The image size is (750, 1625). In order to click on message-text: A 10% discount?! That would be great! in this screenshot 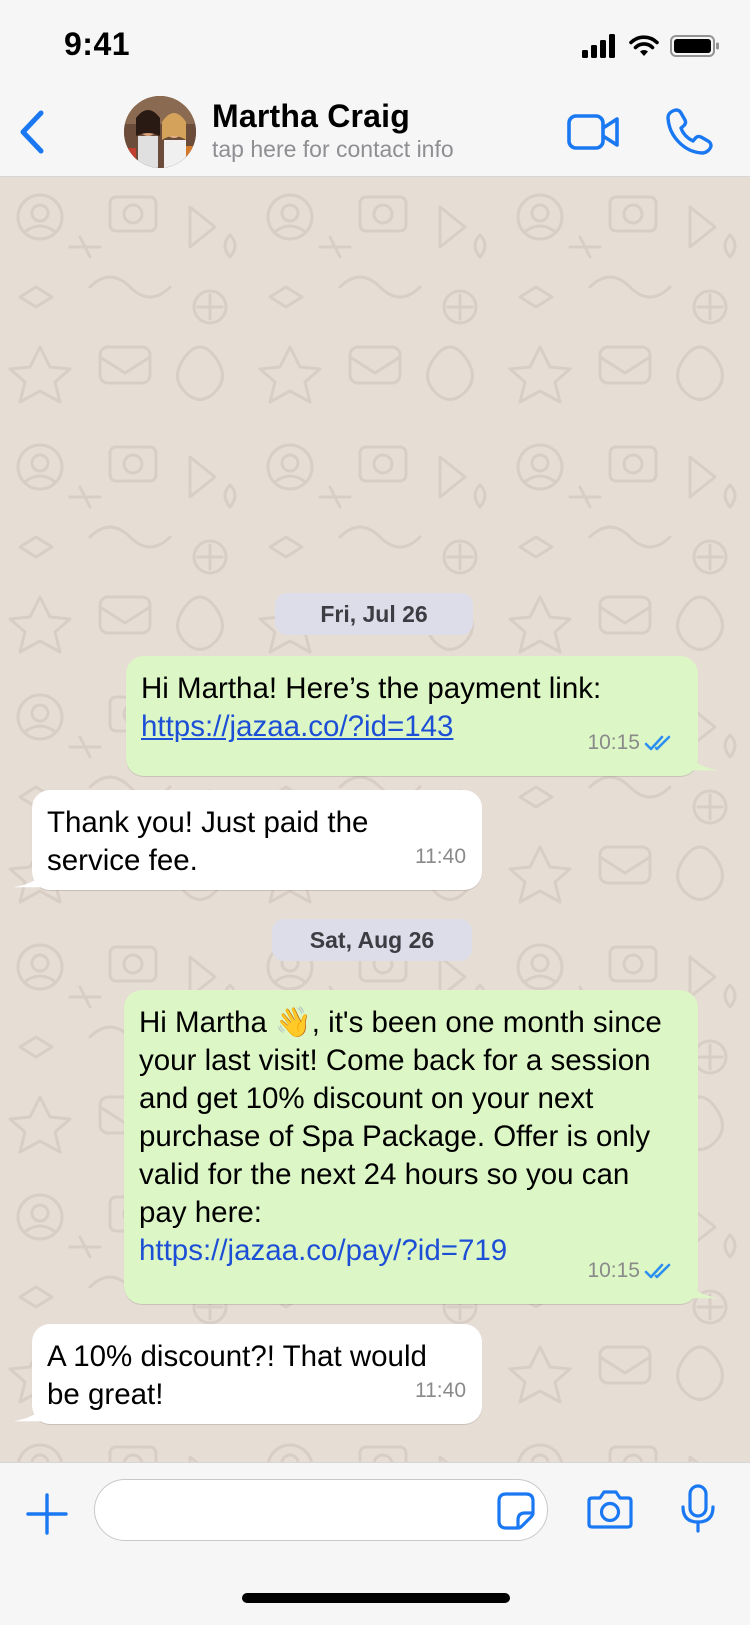, I will do `click(237, 1375)`.